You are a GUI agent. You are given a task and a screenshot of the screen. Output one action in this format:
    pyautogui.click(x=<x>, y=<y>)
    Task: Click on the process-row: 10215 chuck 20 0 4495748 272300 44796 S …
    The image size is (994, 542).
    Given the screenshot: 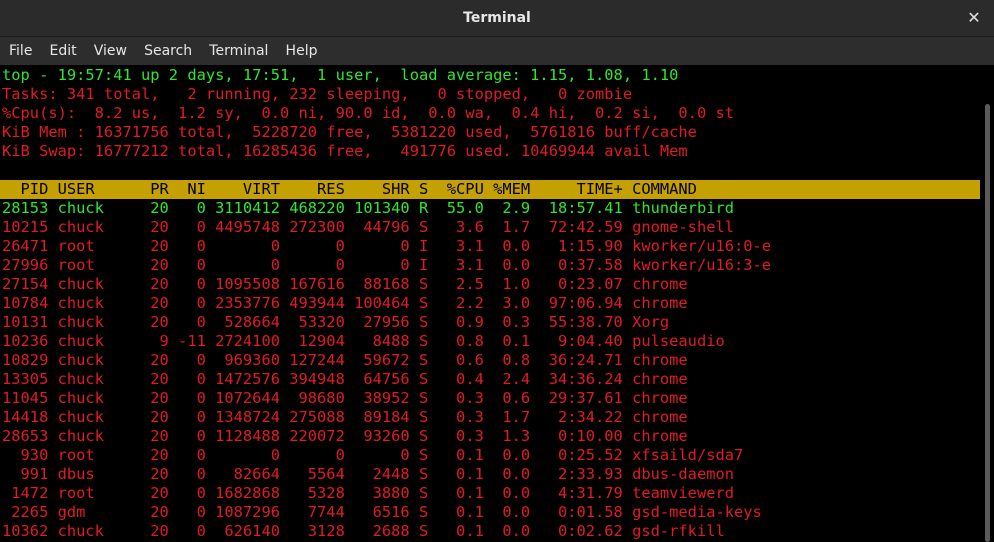 What is the action you would take?
    pyautogui.click(x=368, y=227)
    